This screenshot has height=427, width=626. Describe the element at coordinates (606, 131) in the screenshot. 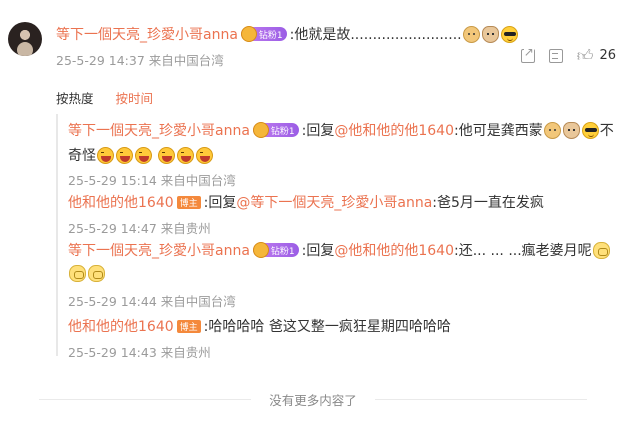

I see `reply-text-tail: 不` at that location.